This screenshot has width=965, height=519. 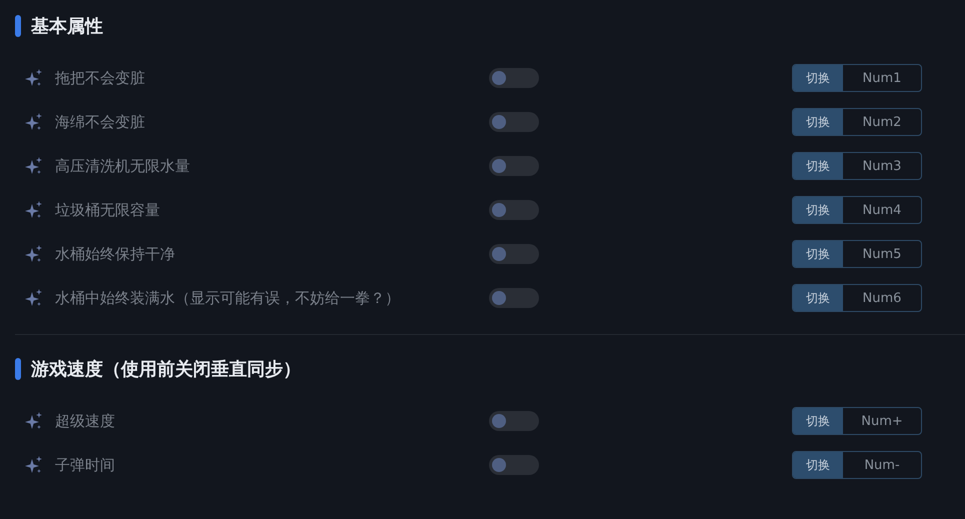 What do you see at coordinates (85, 465) in the screenshot?
I see `option-label: 子弹时间` at bounding box center [85, 465].